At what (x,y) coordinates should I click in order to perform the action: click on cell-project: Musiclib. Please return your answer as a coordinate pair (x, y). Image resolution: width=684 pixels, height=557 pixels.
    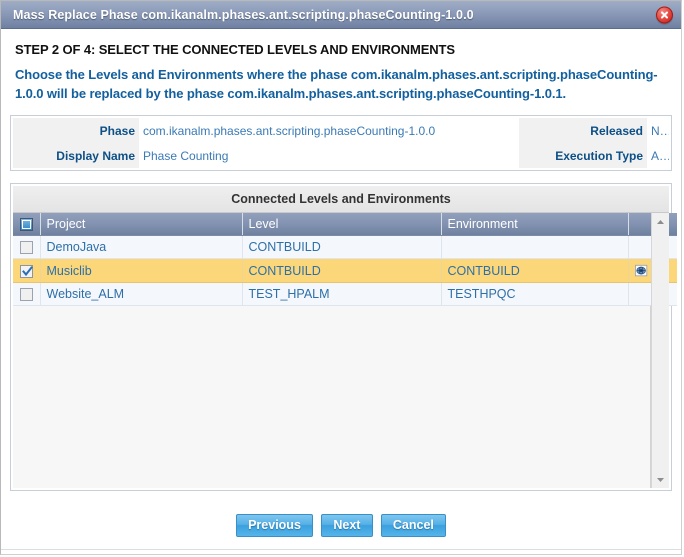
    Looking at the image, I should click on (141, 270).